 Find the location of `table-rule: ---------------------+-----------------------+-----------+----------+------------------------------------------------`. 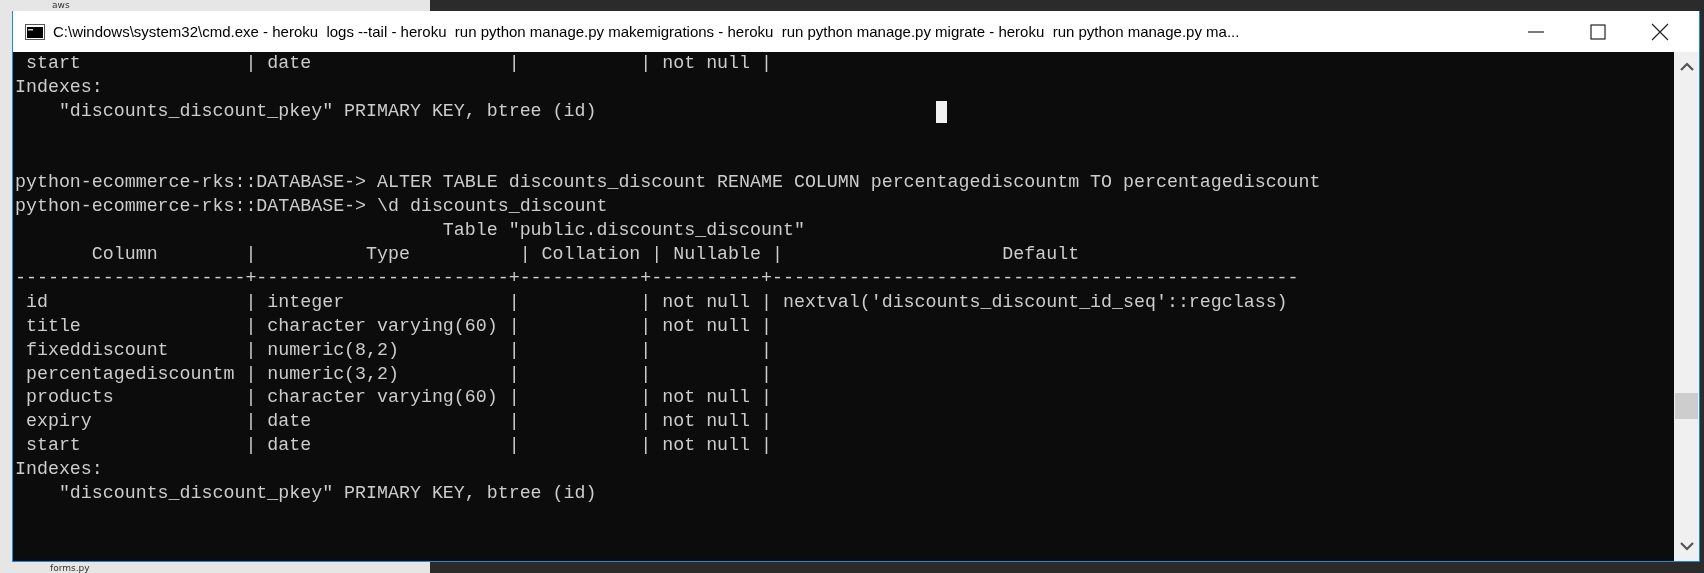

table-rule: ---------------------+-----------------------+-----------+----------+------------------------------------------------ is located at coordinates (657, 279).